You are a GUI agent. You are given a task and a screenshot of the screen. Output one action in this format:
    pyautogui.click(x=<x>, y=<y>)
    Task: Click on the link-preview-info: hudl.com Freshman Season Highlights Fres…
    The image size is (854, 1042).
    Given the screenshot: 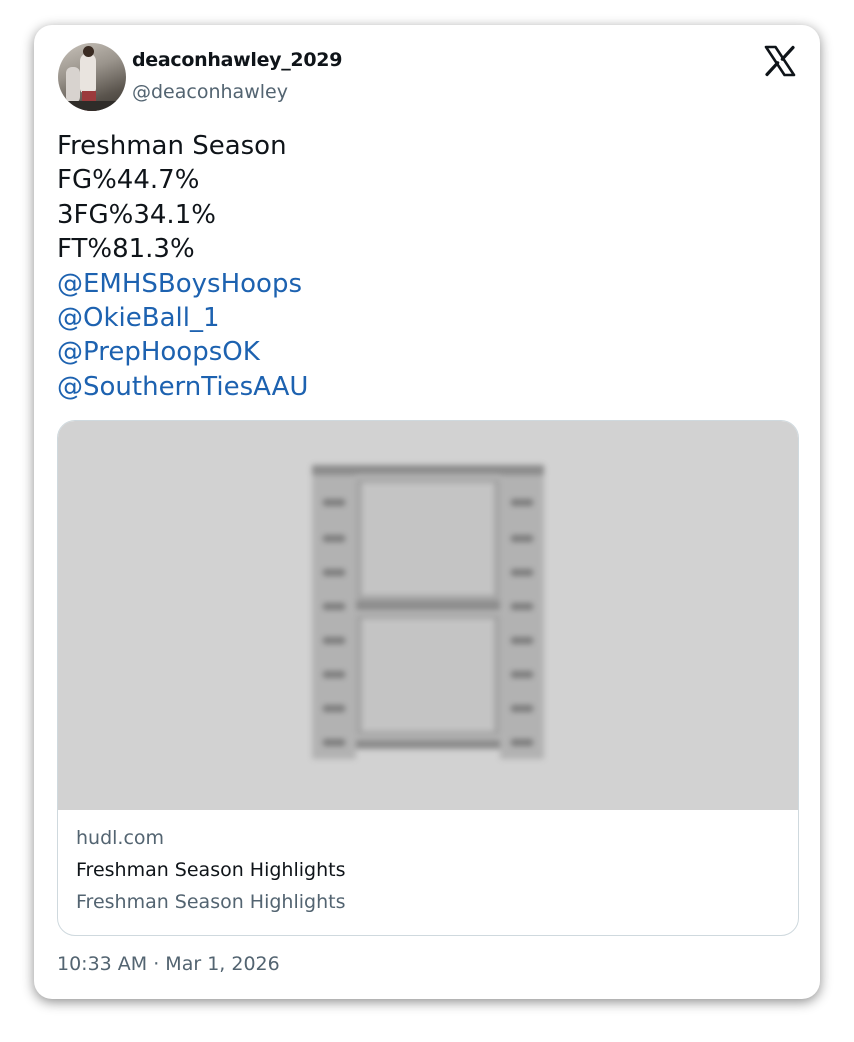 What is the action you would take?
    pyautogui.click(x=426, y=873)
    